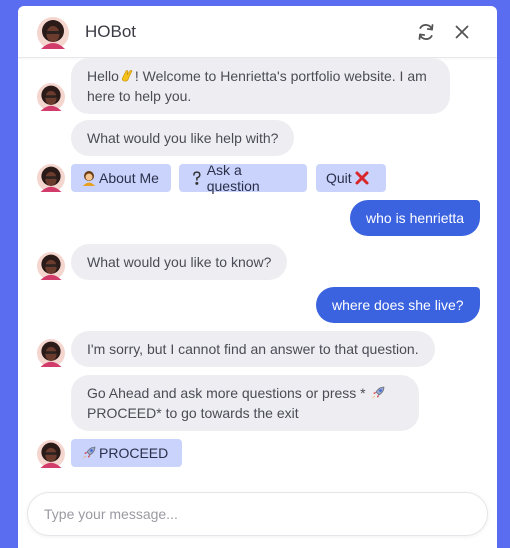 Image resolution: width=510 pixels, height=548 pixels. I want to click on message-text: What would you like to know?, so click(179, 262).